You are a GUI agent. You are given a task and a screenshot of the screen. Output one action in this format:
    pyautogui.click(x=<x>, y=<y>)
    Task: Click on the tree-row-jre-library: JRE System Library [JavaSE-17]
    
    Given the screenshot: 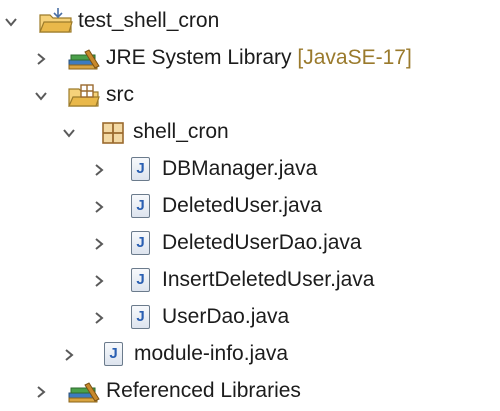 What is the action you would take?
    pyautogui.click(x=250, y=58)
    